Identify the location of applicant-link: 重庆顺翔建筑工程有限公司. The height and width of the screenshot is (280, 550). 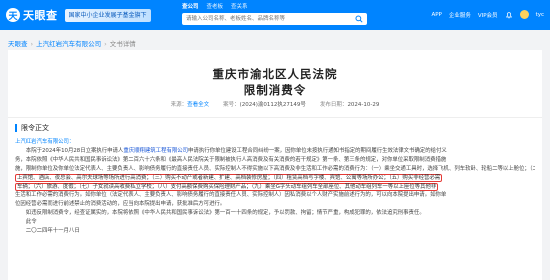
(155, 151).